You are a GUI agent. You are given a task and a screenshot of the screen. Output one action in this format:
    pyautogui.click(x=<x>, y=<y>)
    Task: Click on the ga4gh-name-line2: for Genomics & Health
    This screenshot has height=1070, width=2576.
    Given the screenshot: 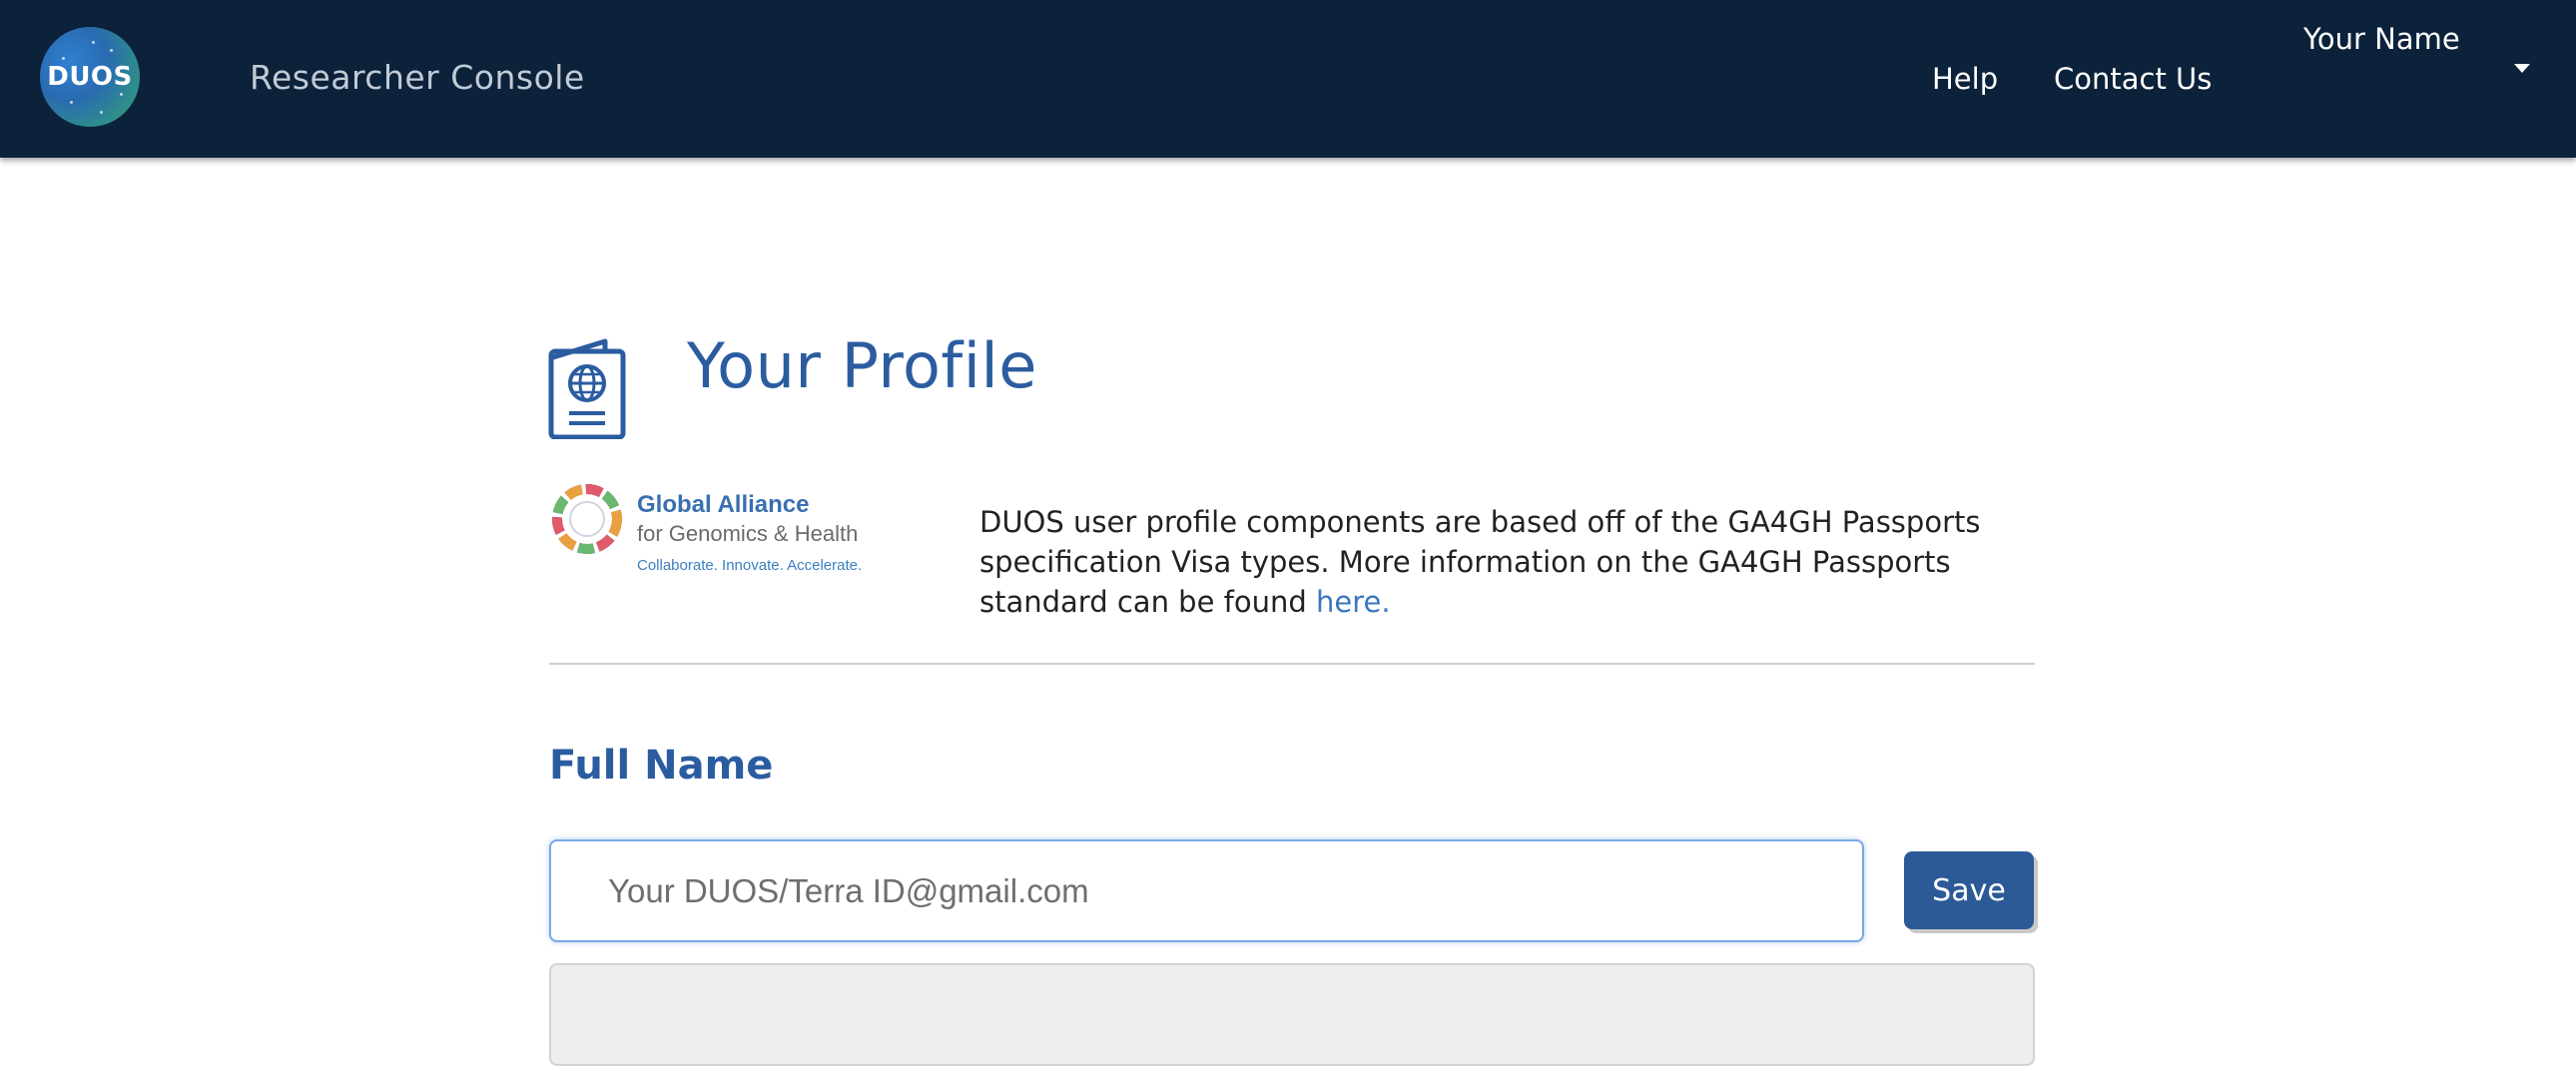 What is the action you would take?
    pyautogui.click(x=748, y=533)
    